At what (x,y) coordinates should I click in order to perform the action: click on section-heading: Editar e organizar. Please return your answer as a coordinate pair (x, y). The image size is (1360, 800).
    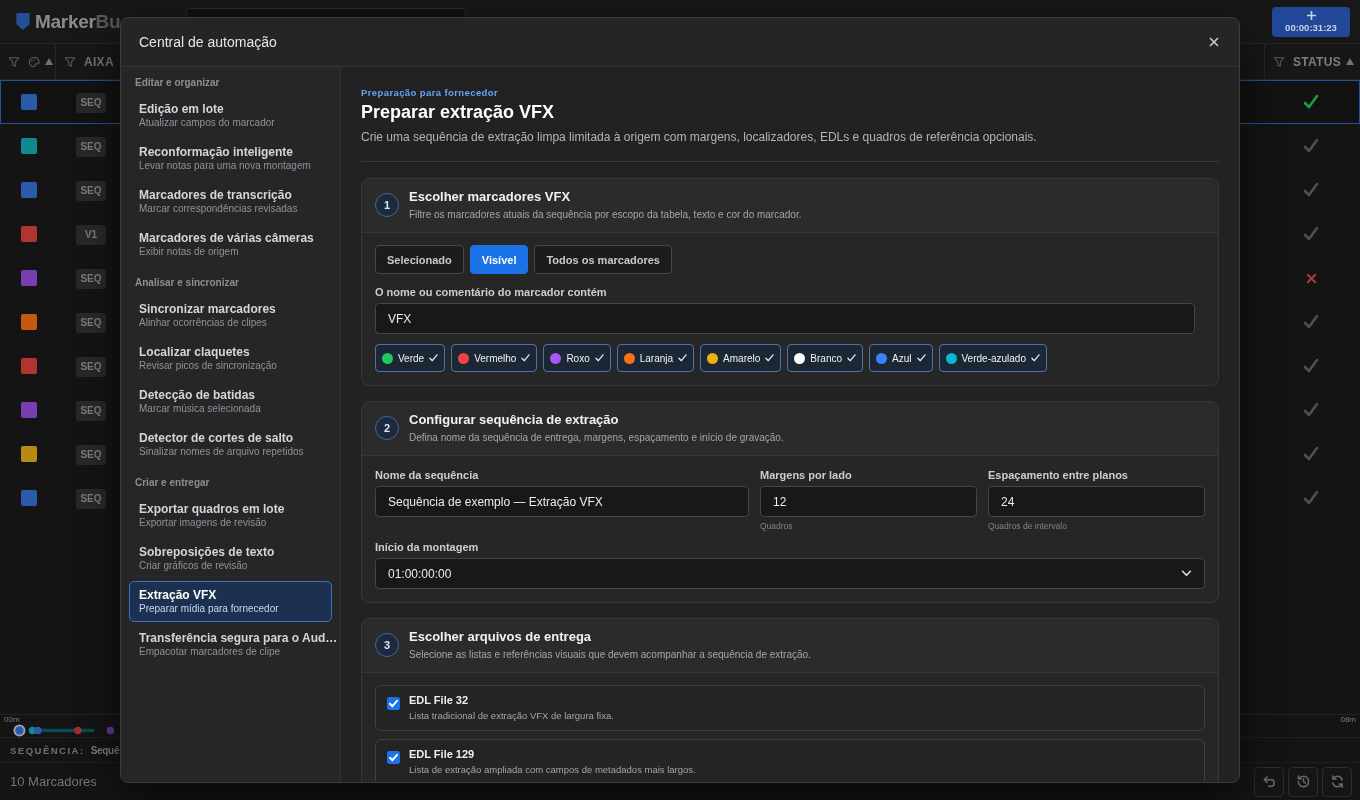
    Looking at the image, I should click on (177, 83).